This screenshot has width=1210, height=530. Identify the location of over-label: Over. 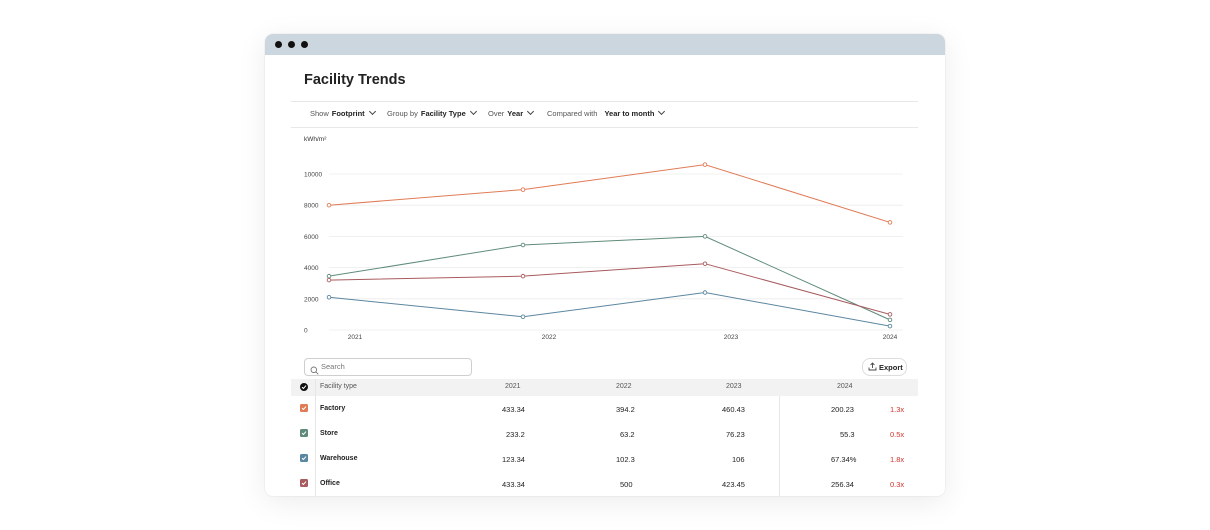
(496, 113).